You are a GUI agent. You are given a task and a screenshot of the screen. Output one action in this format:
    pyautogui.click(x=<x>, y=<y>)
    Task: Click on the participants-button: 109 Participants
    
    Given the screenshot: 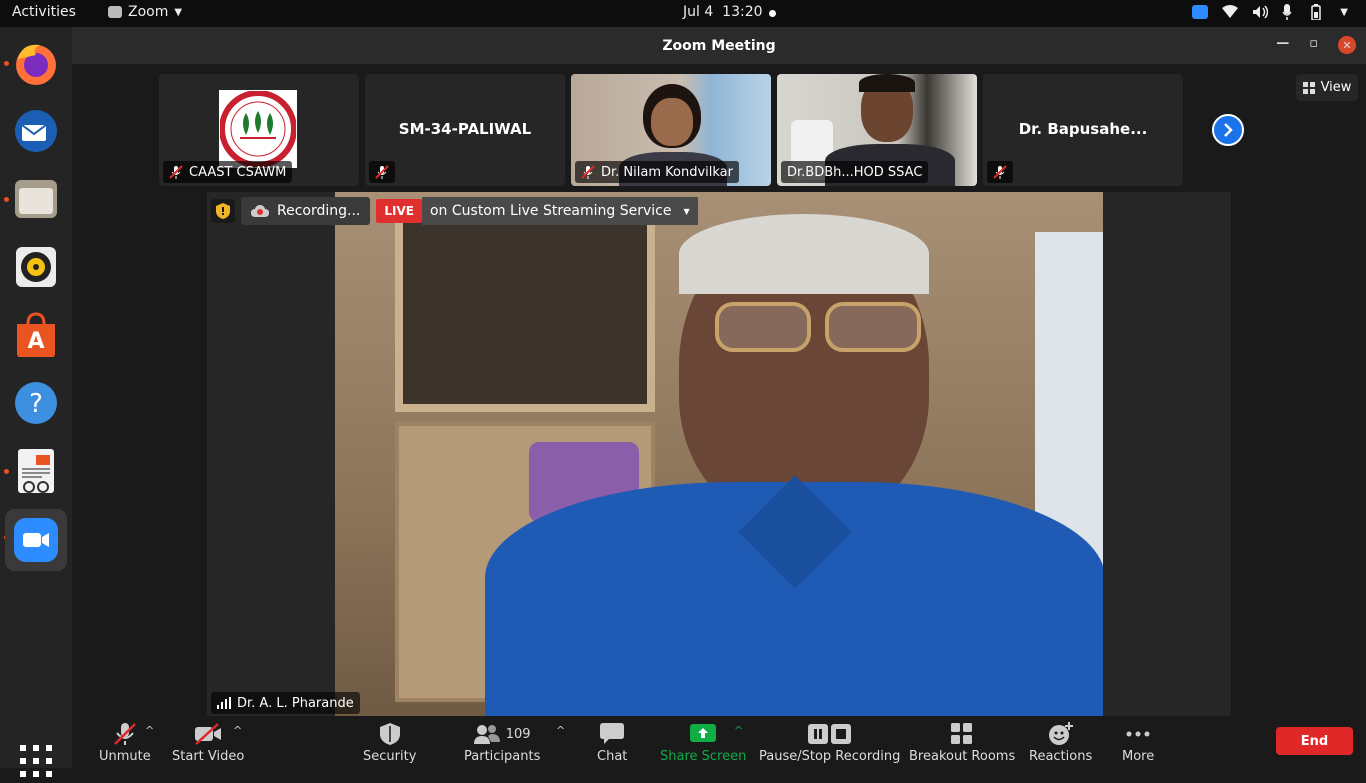 What is the action you would take?
    pyautogui.click(x=502, y=743)
    